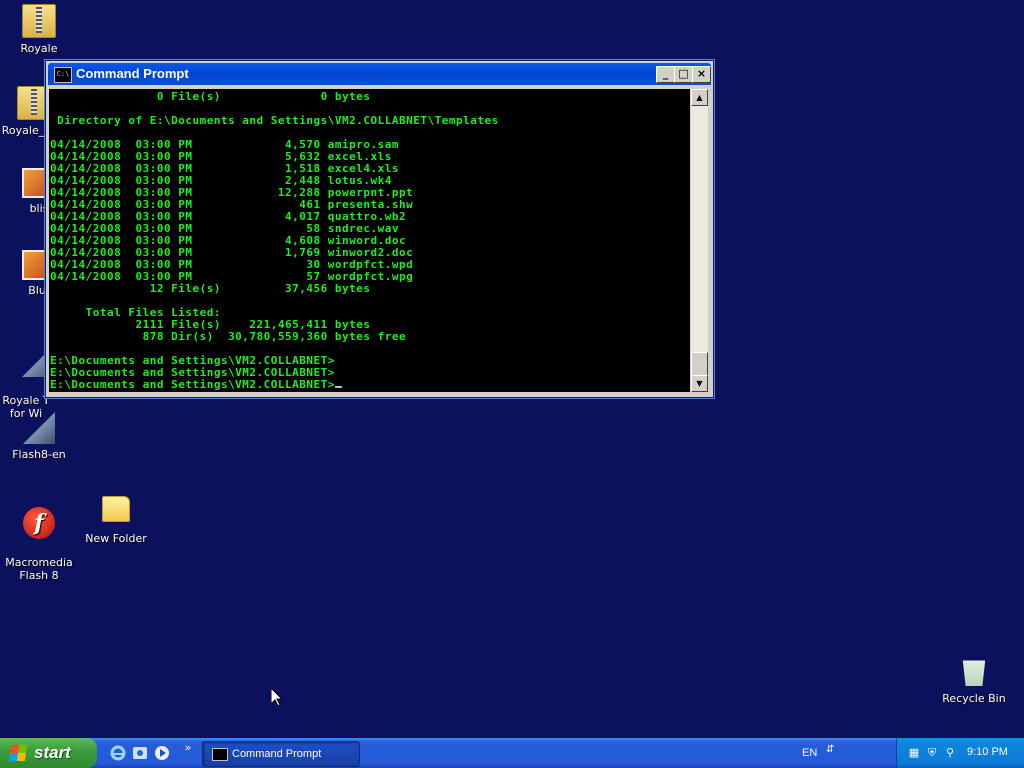 The image size is (1024, 768). What do you see at coordinates (116, 538) in the screenshot?
I see `desktop-icon-label: New Folder` at bounding box center [116, 538].